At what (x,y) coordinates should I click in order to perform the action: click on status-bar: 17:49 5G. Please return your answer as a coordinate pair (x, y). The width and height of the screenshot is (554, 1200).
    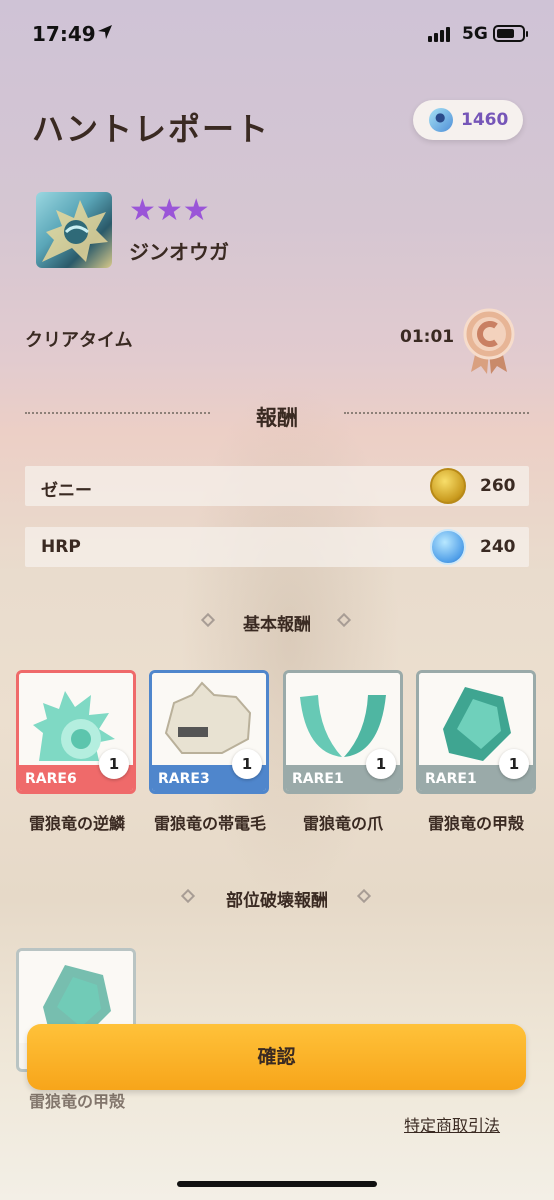
    Looking at the image, I should click on (277, 35).